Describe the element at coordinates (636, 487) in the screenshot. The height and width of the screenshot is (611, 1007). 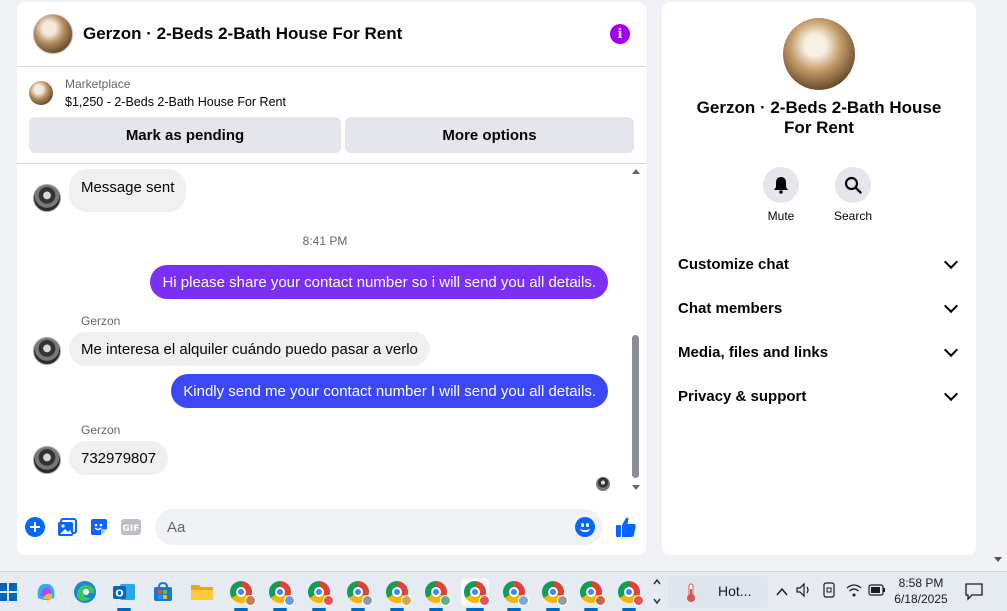
I see `scroll-down-arrow` at that location.